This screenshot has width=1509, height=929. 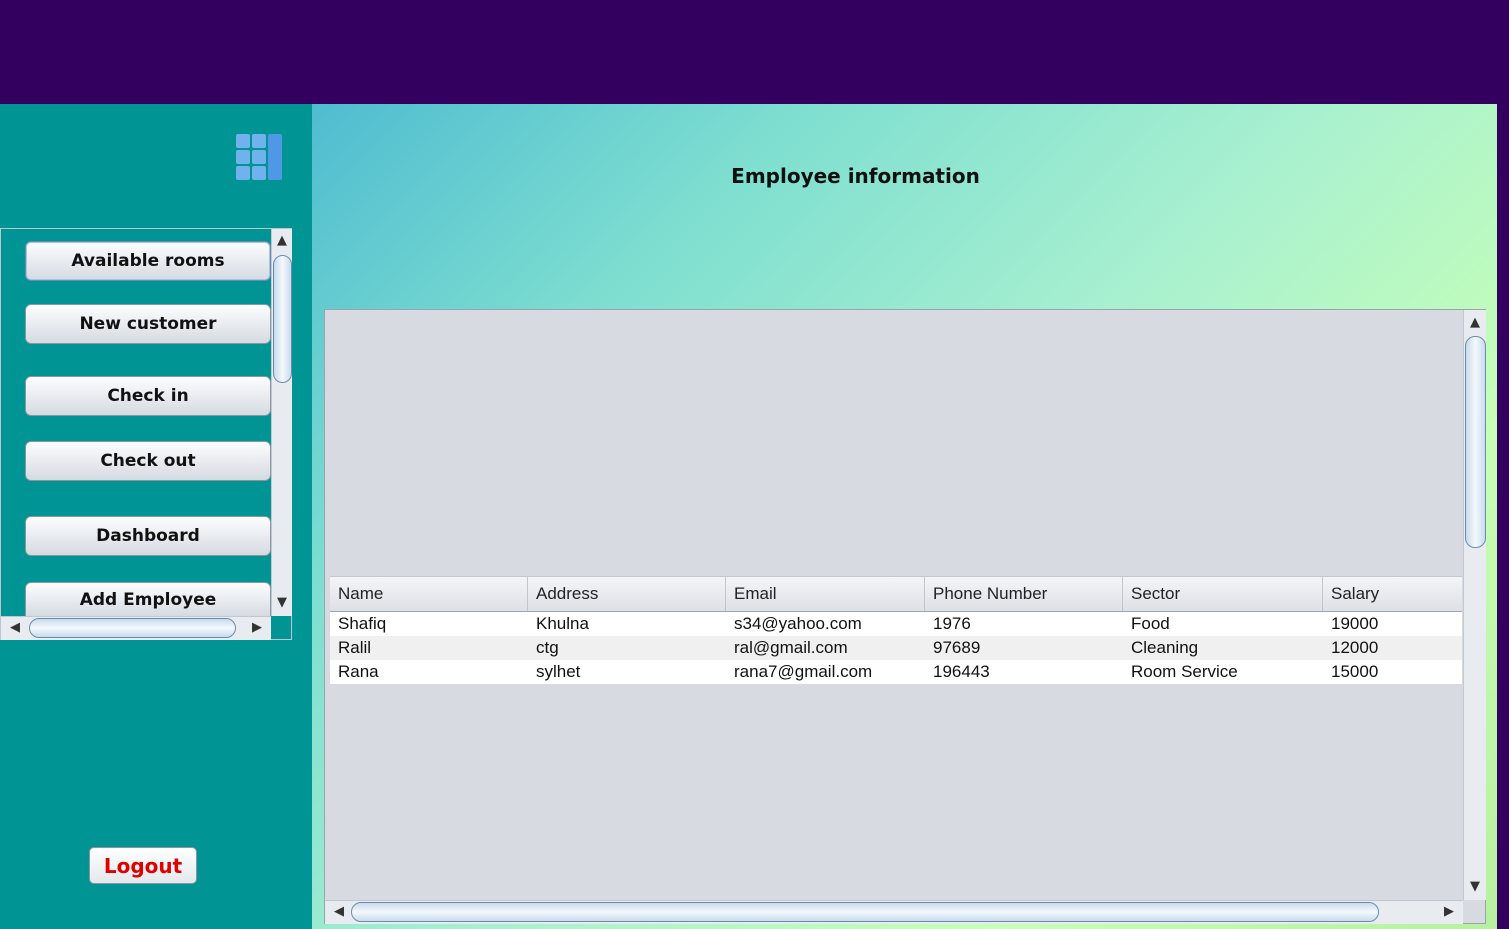 What do you see at coordinates (143, 865) in the screenshot?
I see `logout-button: Logout` at bounding box center [143, 865].